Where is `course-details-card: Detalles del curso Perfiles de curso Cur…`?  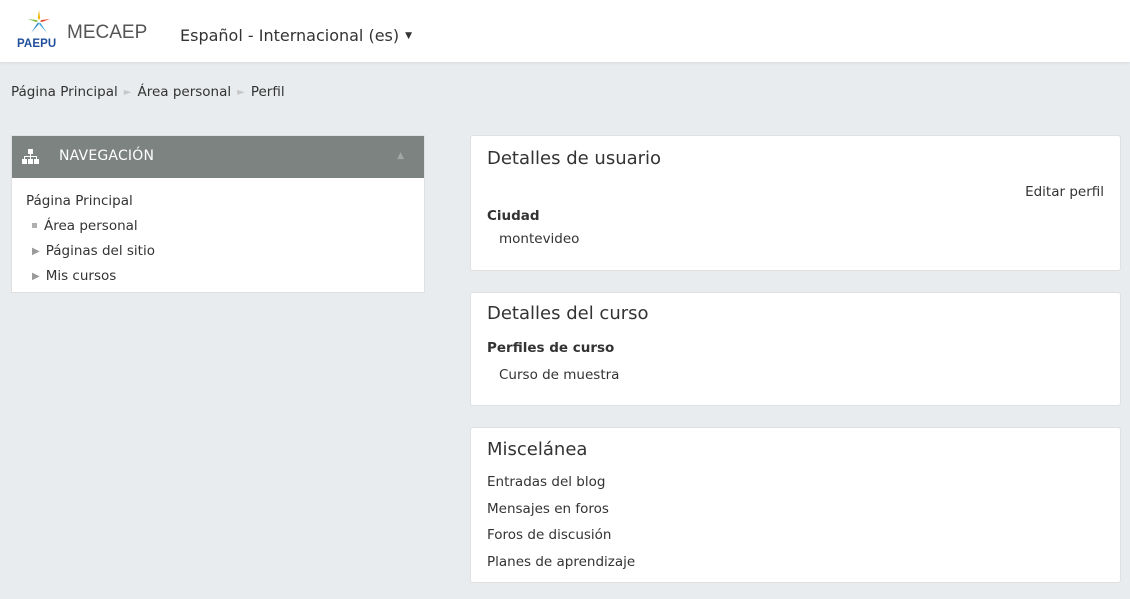
course-details-card: Detalles del curso Perfiles de curso Cur… is located at coordinates (795, 349).